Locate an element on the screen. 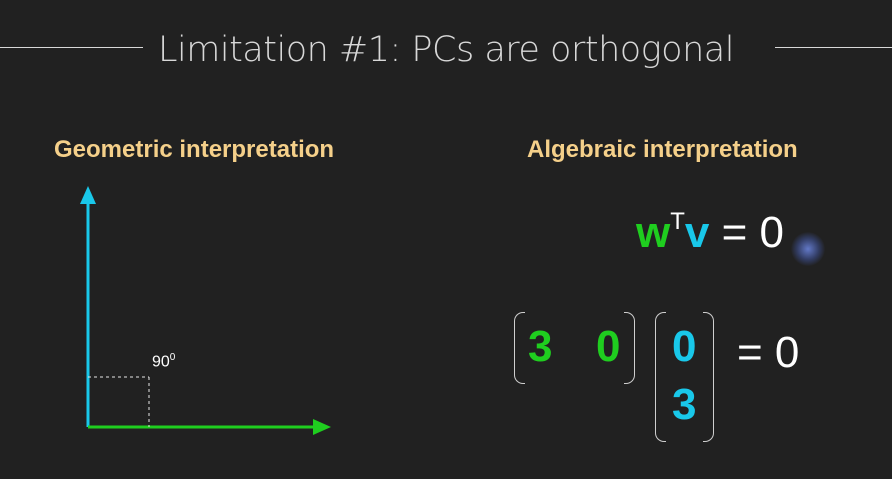 This screenshot has width=892, height=479. col-vector-entry-1: 0 is located at coordinates (684, 346).